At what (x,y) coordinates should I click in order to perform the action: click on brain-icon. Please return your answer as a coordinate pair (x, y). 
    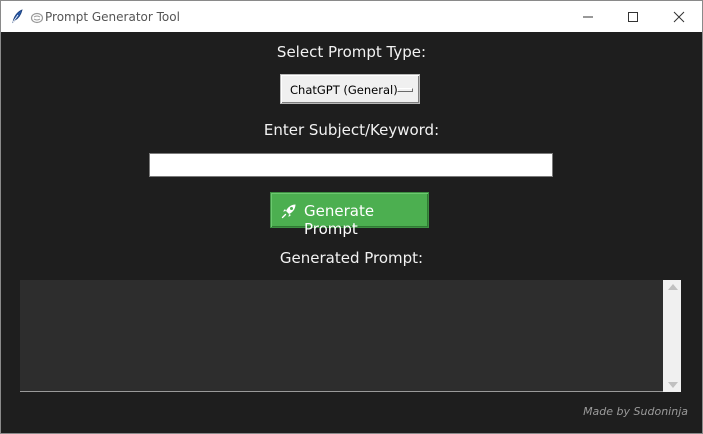
    Looking at the image, I should click on (37, 17).